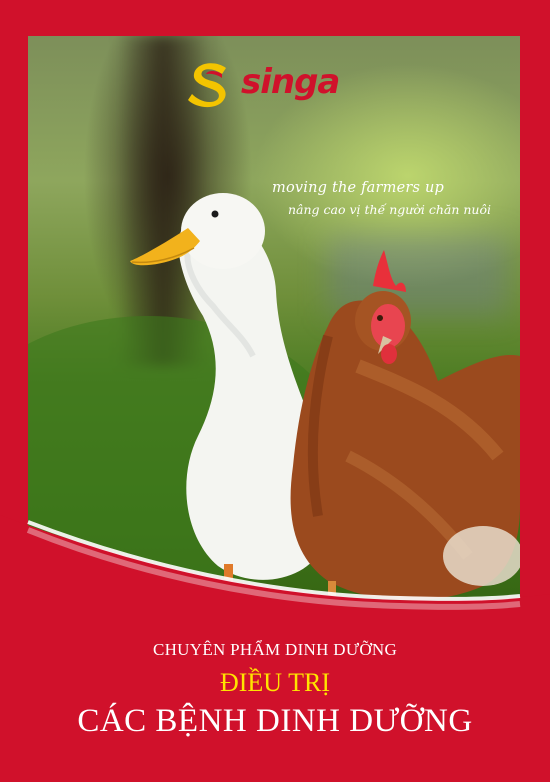 This screenshot has width=550, height=782. What do you see at coordinates (275, 721) in the screenshot?
I see `title-line-3: CÁC BỆNH DINH DƯỠNG` at bounding box center [275, 721].